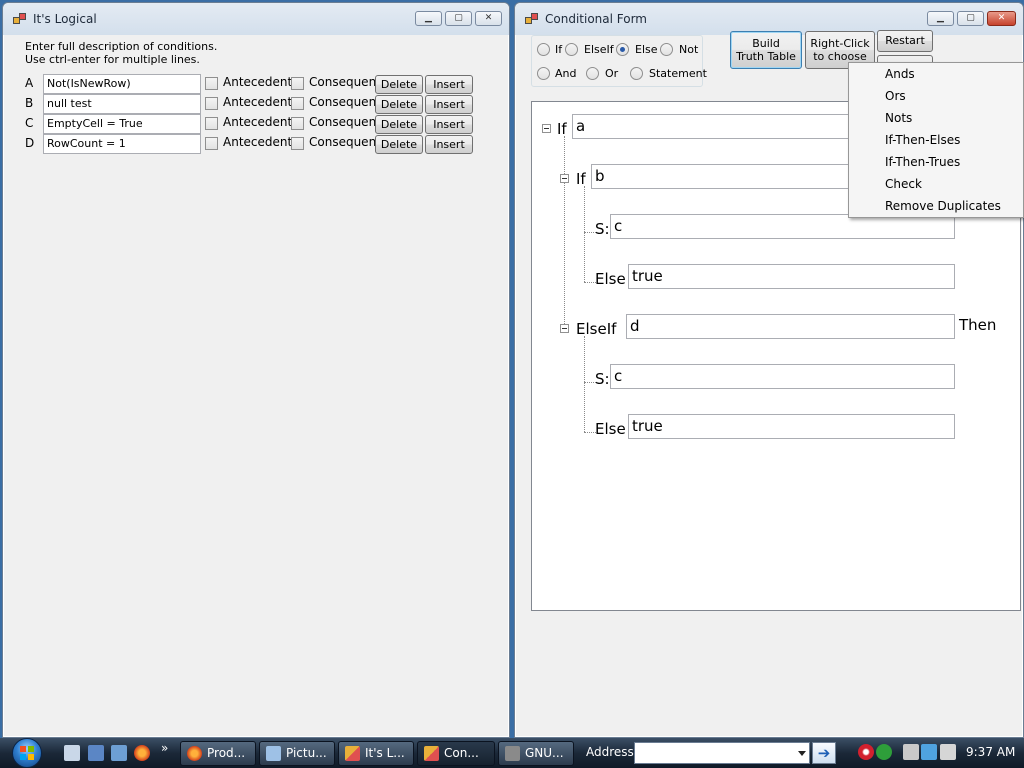 This screenshot has width=1024, height=768. Describe the element at coordinates (592, 73) in the screenshot. I see `radio-or` at that location.